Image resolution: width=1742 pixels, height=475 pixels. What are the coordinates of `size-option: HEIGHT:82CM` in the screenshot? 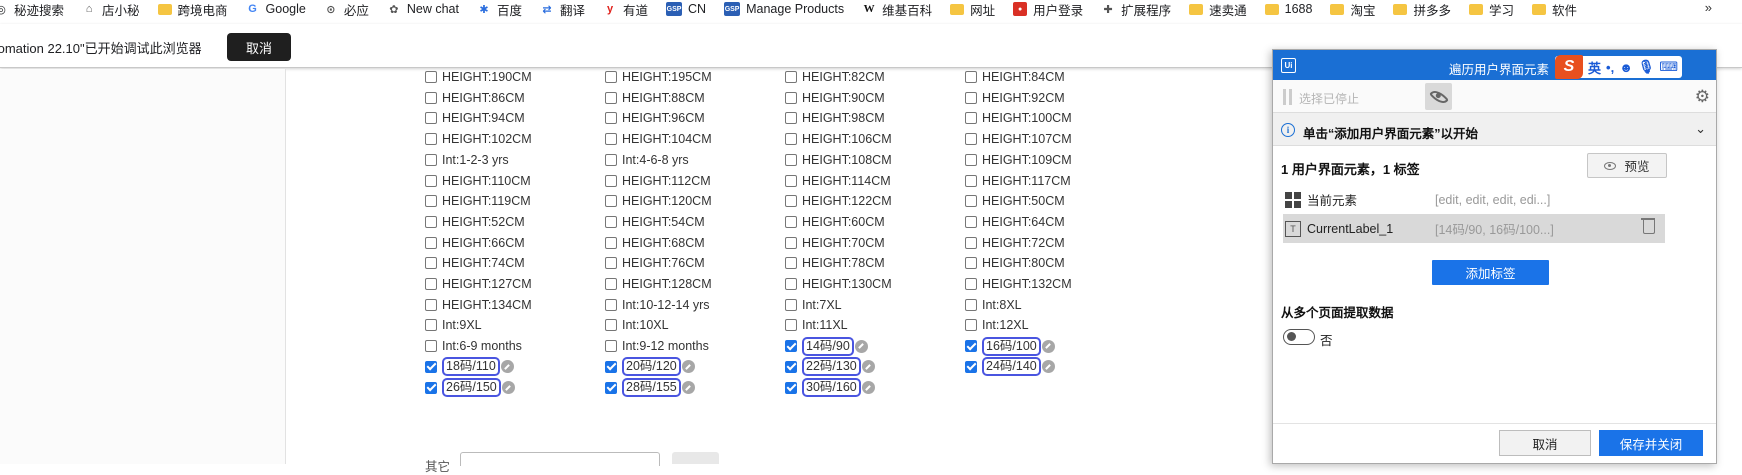 It's located at (835, 77).